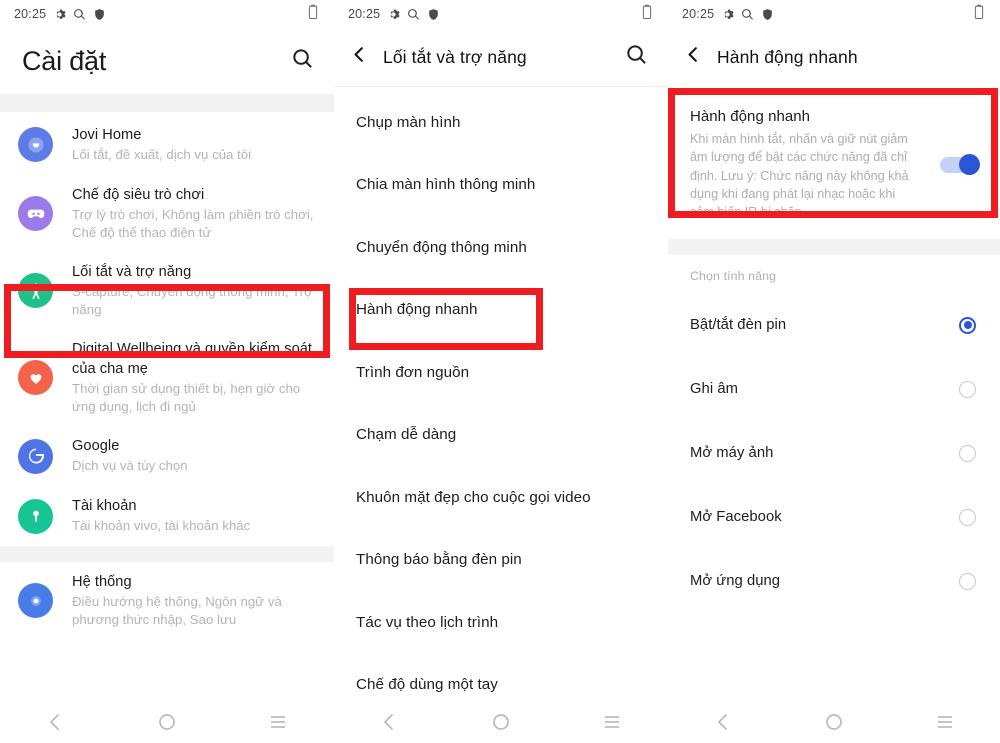  What do you see at coordinates (167, 61) in the screenshot?
I see `settings-header: Cài đặt` at bounding box center [167, 61].